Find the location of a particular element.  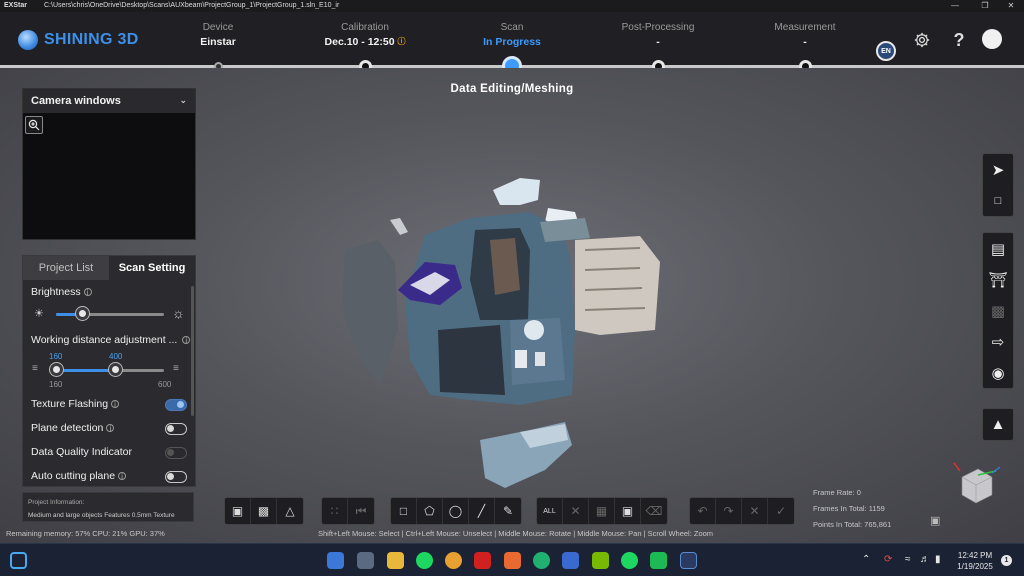

brightness-slider-knob is located at coordinates (82, 313).